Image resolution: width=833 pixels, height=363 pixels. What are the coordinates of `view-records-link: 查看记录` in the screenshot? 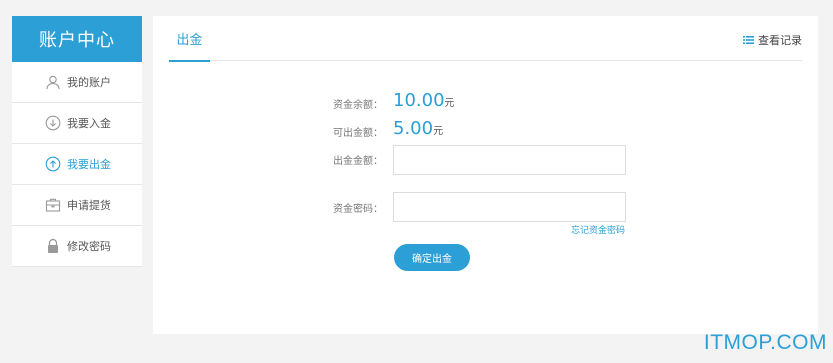 It's located at (772, 40).